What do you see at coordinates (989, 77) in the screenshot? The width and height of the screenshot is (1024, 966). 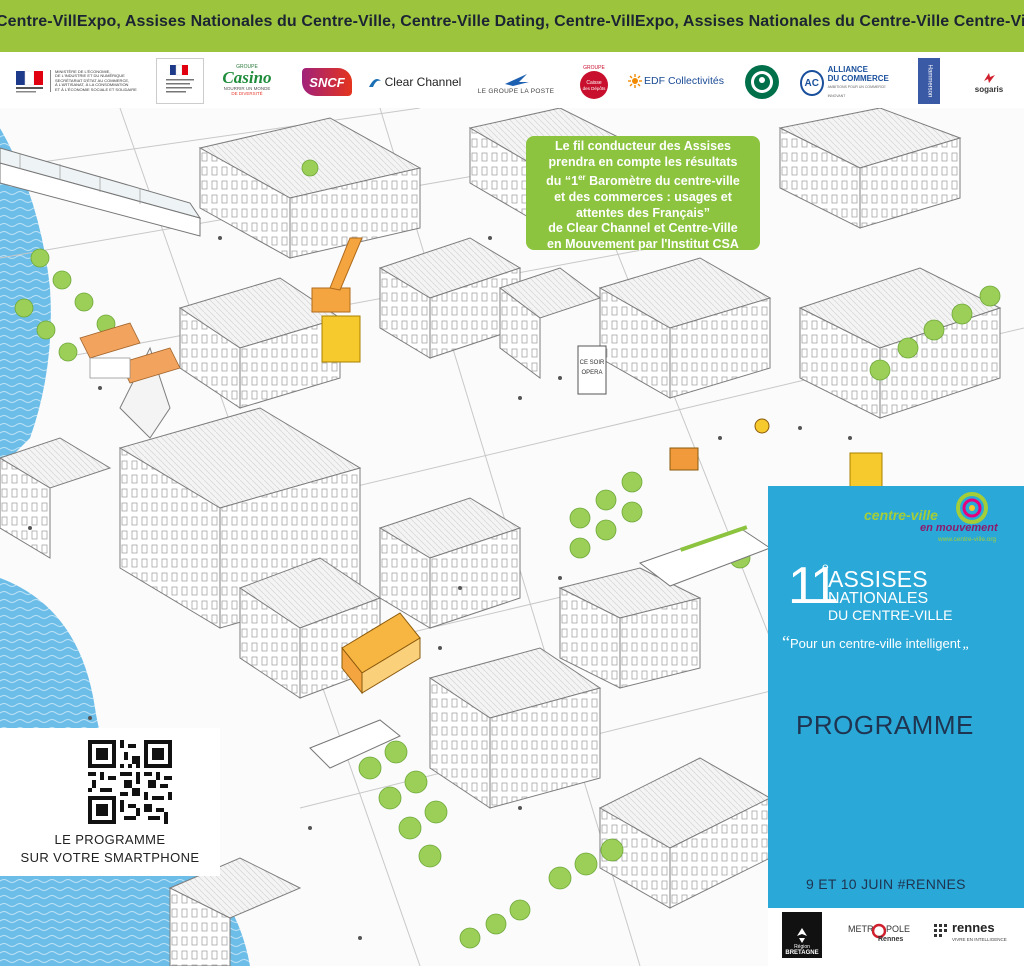 I see `sogaris-icon` at bounding box center [989, 77].